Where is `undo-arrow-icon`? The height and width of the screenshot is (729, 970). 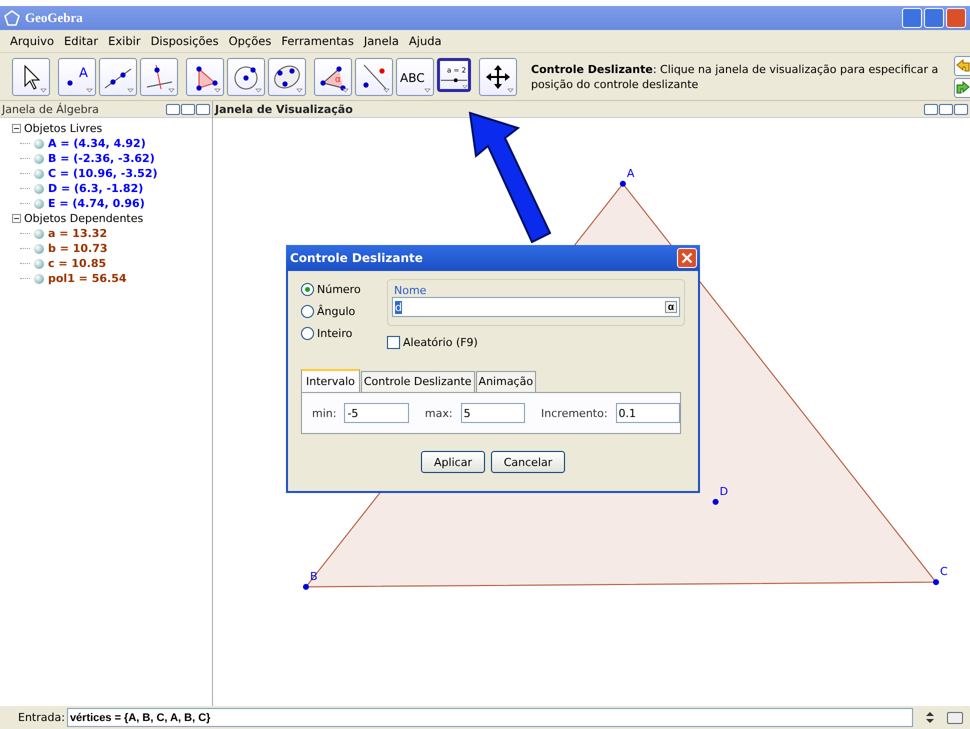 undo-arrow-icon is located at coordinates (962, 65).